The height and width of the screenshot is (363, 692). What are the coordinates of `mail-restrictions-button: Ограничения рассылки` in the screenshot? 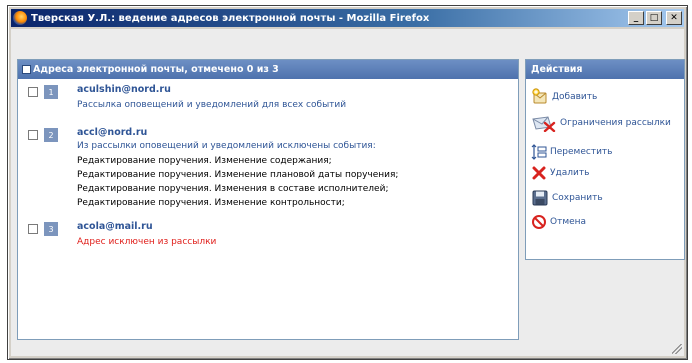 It's located at (601, 123).